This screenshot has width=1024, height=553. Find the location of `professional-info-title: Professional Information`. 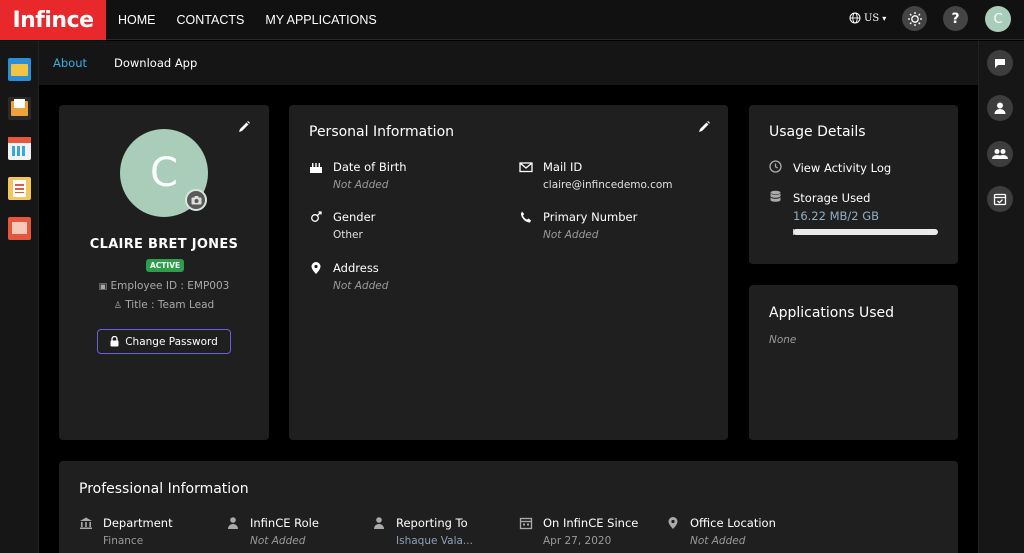

professional-info-title: Professional Information is located at coordinates (164, 489).